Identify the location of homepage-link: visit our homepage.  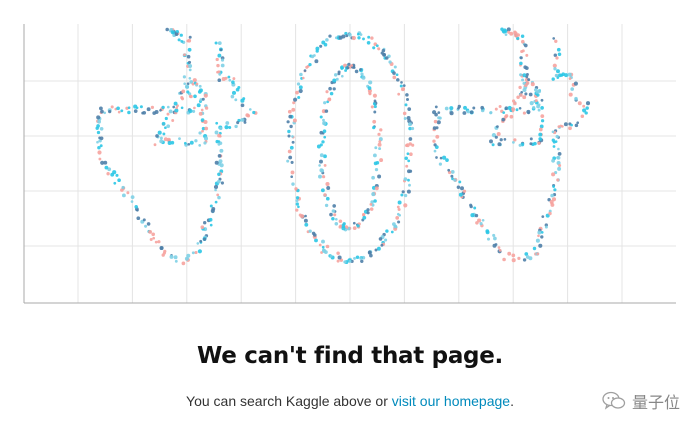
(451, 401).